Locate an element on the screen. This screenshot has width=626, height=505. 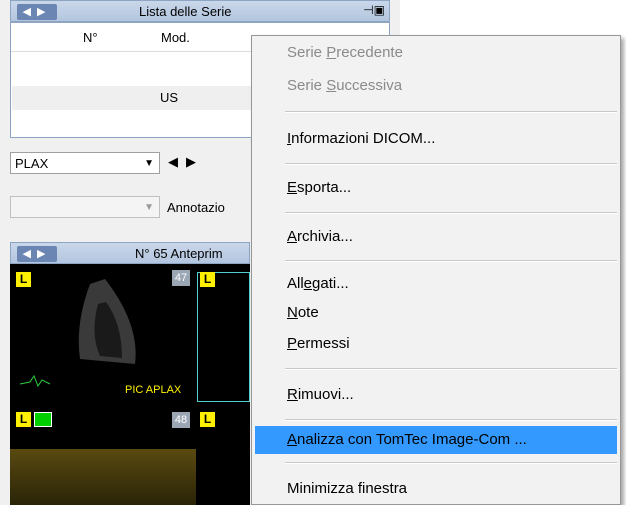
thumbnail-1-number: 47 is located at coordinates (181, 278).